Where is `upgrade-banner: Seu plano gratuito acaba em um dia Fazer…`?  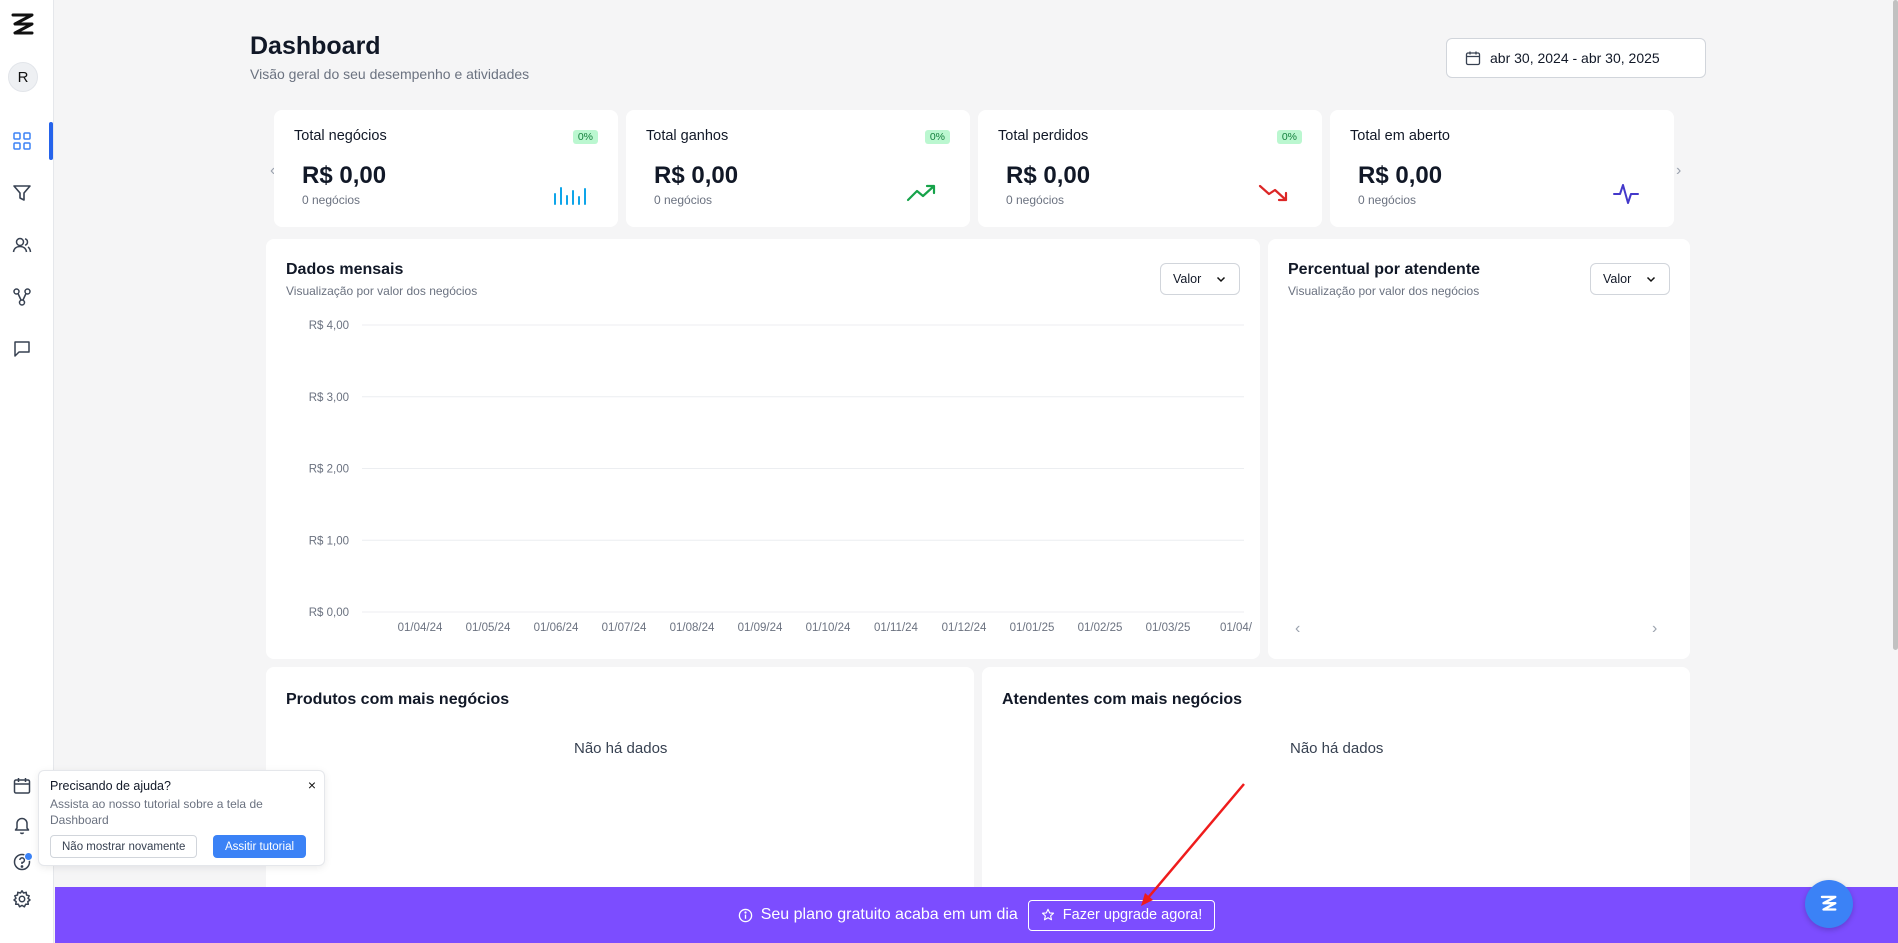
upgrade-banner: Seu plano gratuito acaba em um dia Fazer… is located at coordinates (976, 915).